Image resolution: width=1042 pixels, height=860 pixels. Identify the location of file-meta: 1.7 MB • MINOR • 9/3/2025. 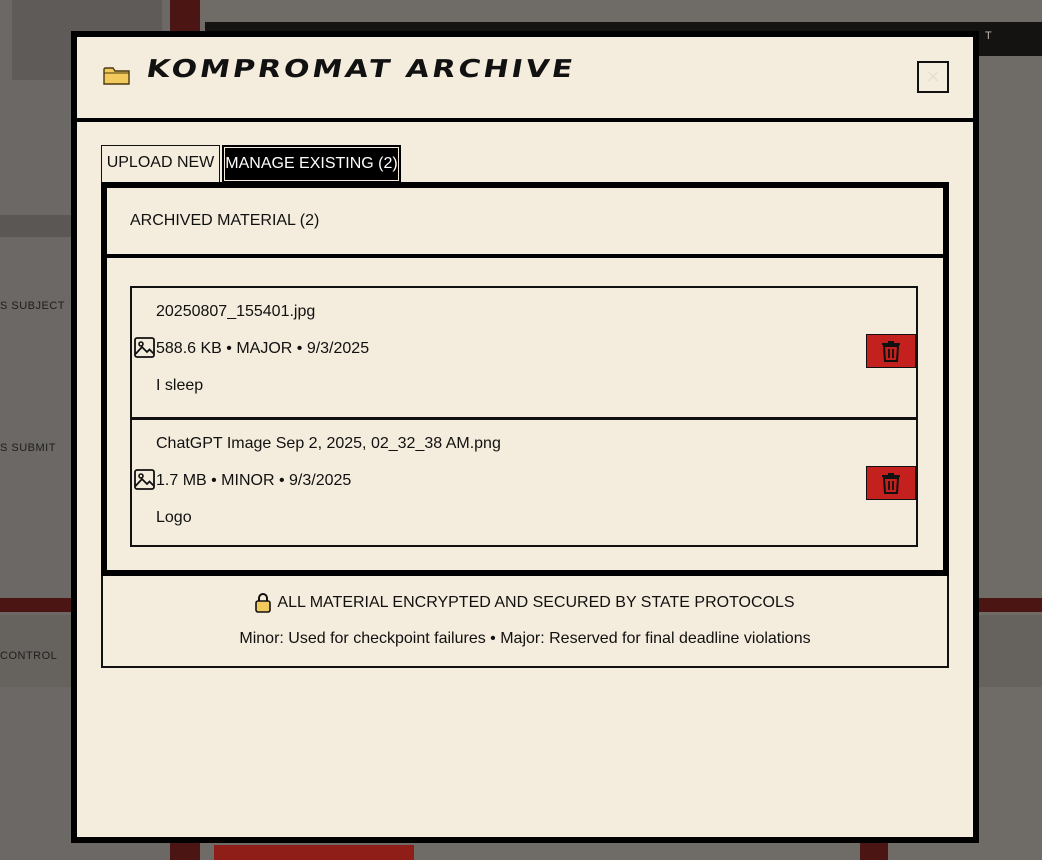
(254, 480).